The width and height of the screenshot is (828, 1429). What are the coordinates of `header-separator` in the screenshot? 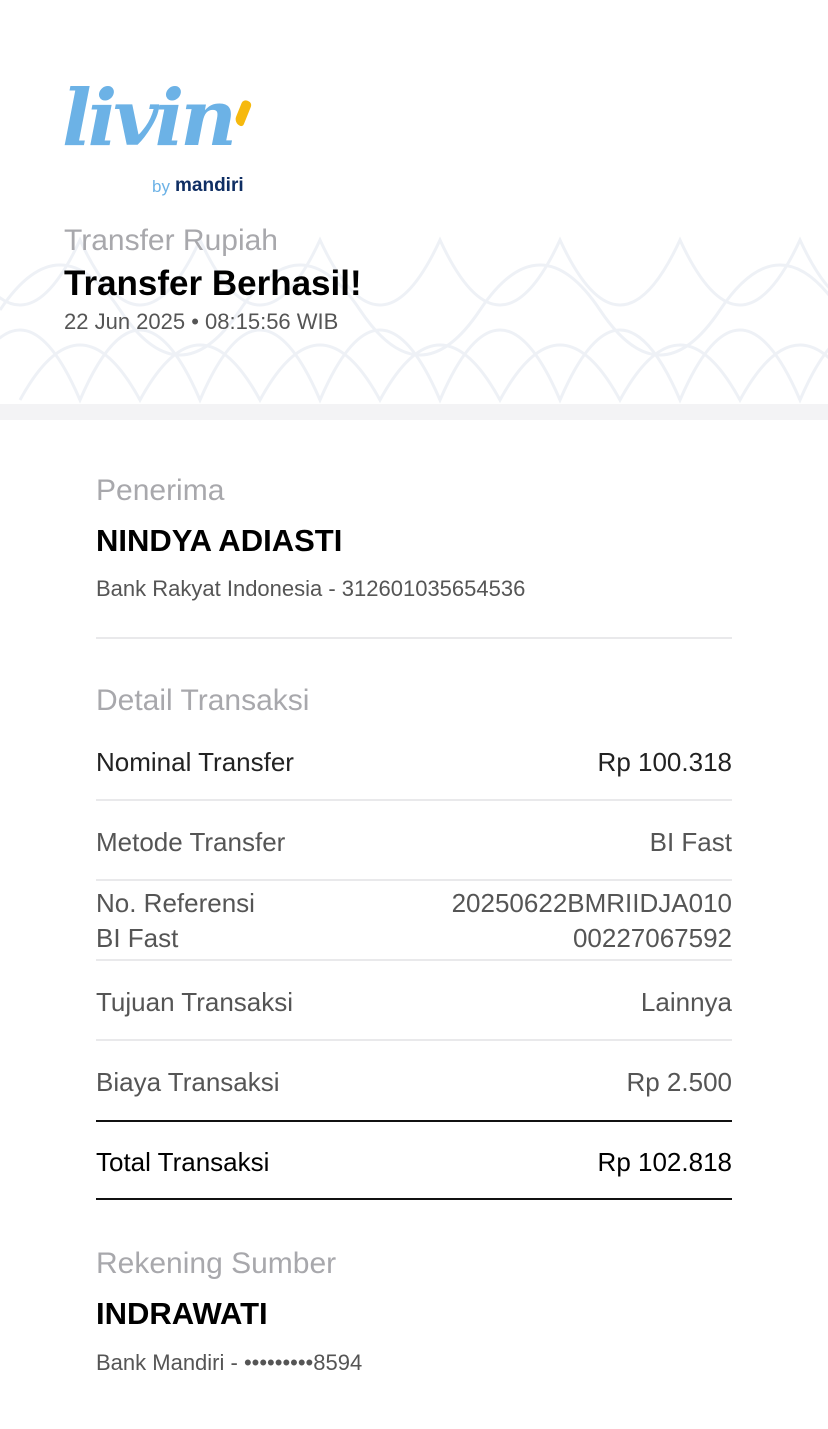 It's located at (414, 412).